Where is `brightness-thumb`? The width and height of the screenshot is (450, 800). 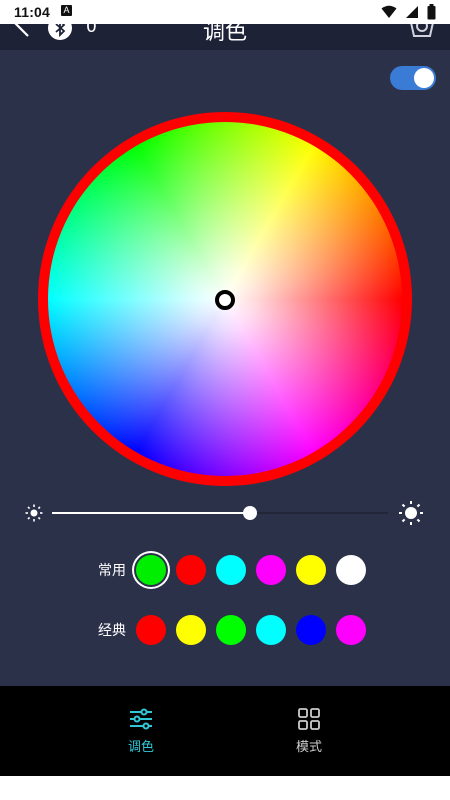
brightness-thumb is located at coordinates (250, 513).